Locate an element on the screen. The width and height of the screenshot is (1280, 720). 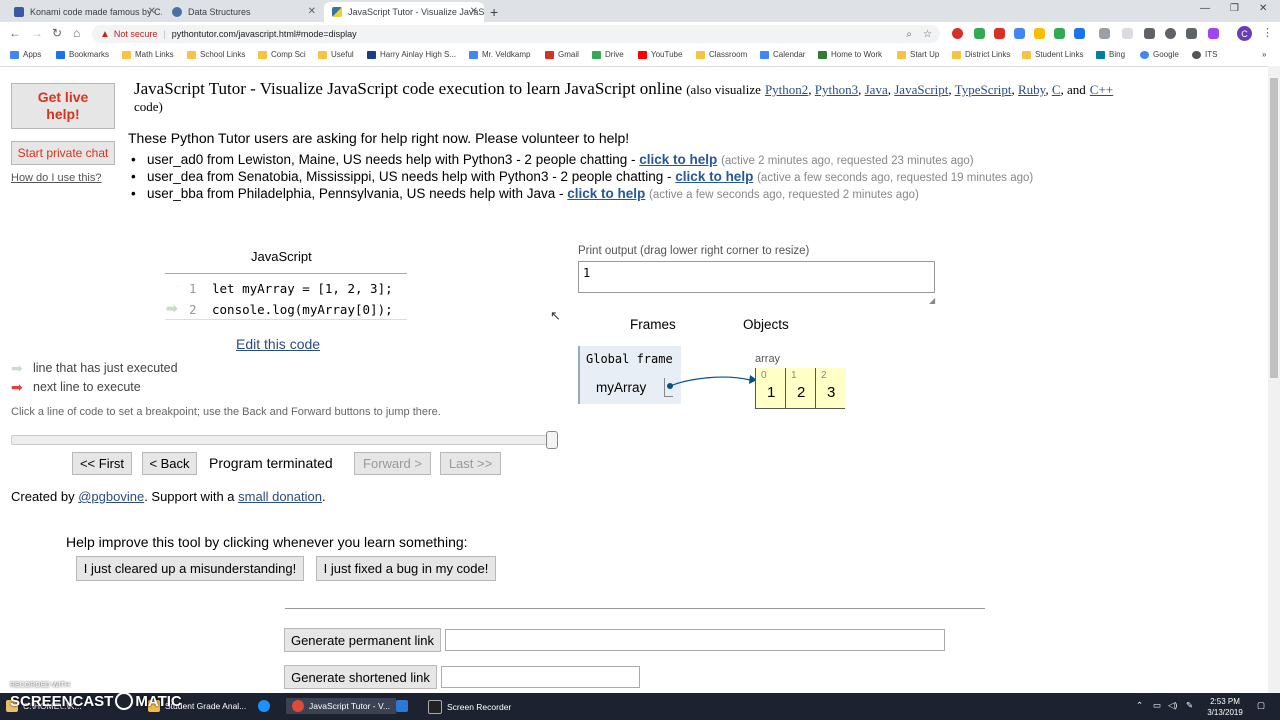
tab-data-structures: Data Structures ✕ is located at coordinates (243, 12).